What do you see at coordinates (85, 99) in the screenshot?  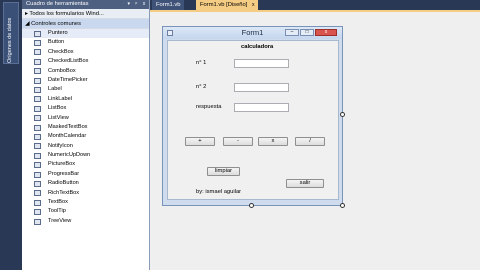 I see `toolbox-item: LinkLabel` at bounding box center [85, 99].